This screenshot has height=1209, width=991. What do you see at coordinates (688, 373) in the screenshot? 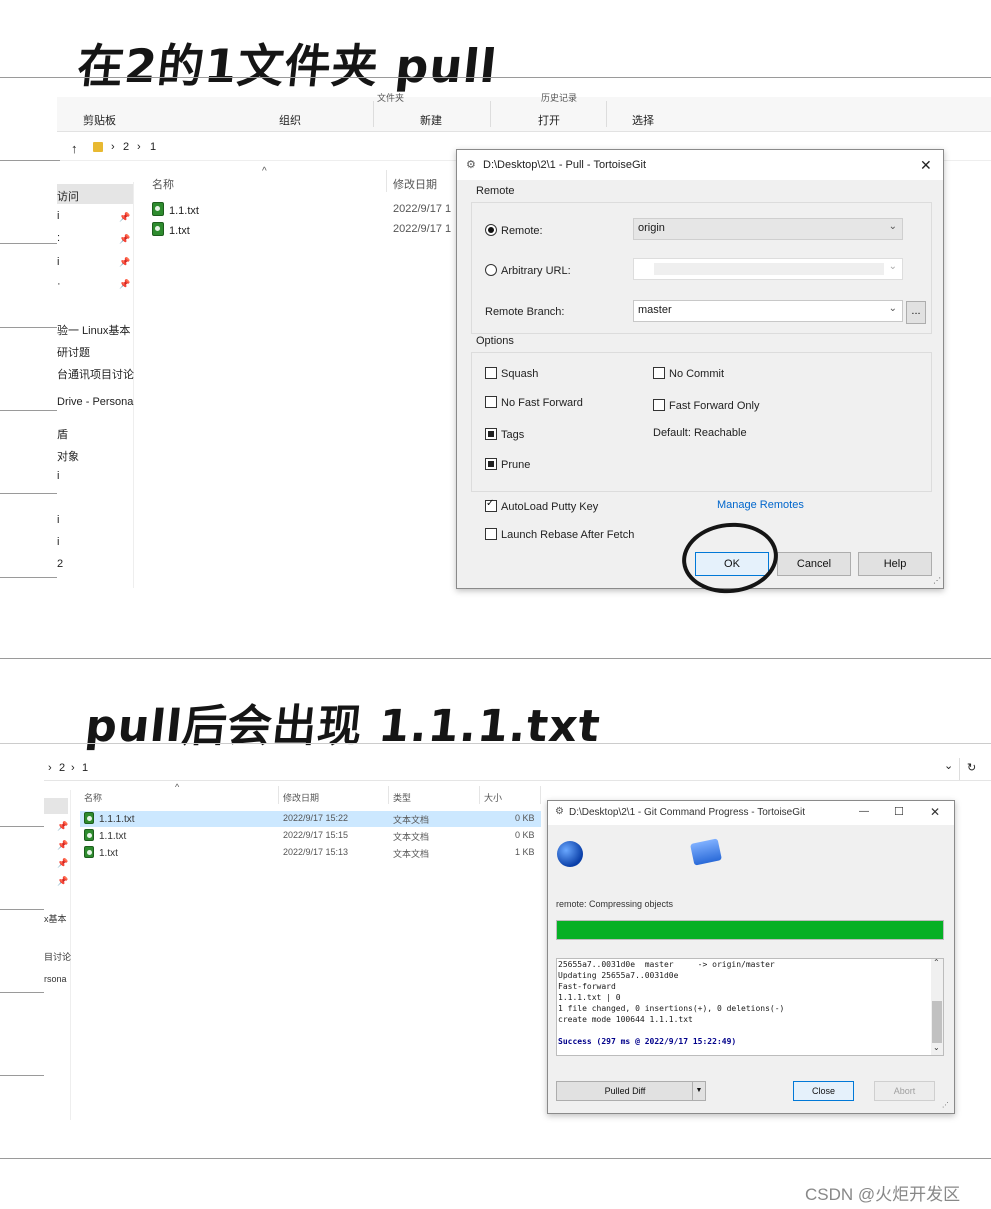
I see `no-commit-checkbox: No Commit` at bounding box center [688, 373].